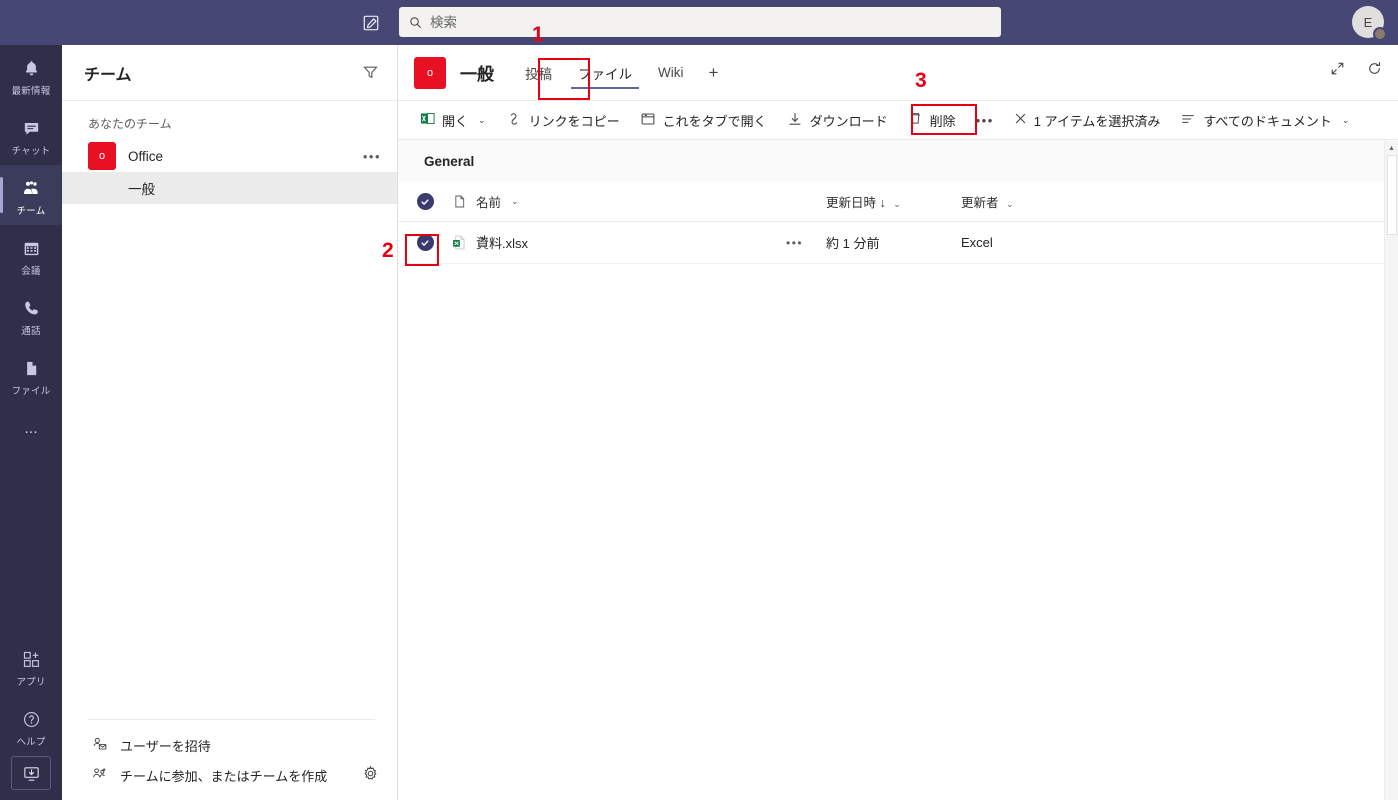 This screenshot has width=1398, height=800. I want to click on teams-icon, so click(31, 189).